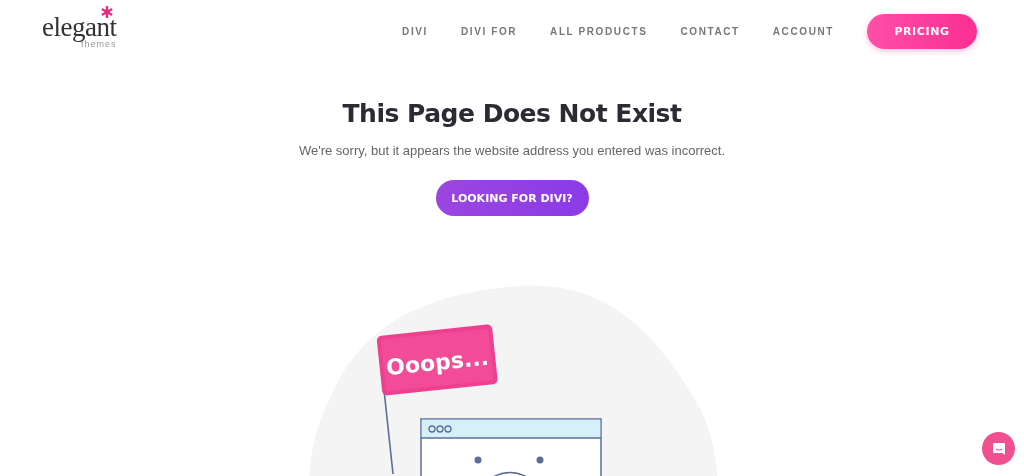 This screenshot has width=1024, height=476. Describe the element at coordinates (599, 31) in the screenshot. I see `nav-link: ALL PRODUCTS` at that location.